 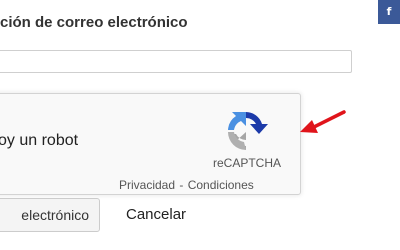 I want to click on recaptcha-brand-text: reCAPTCHA, so click(x=246, y=163).